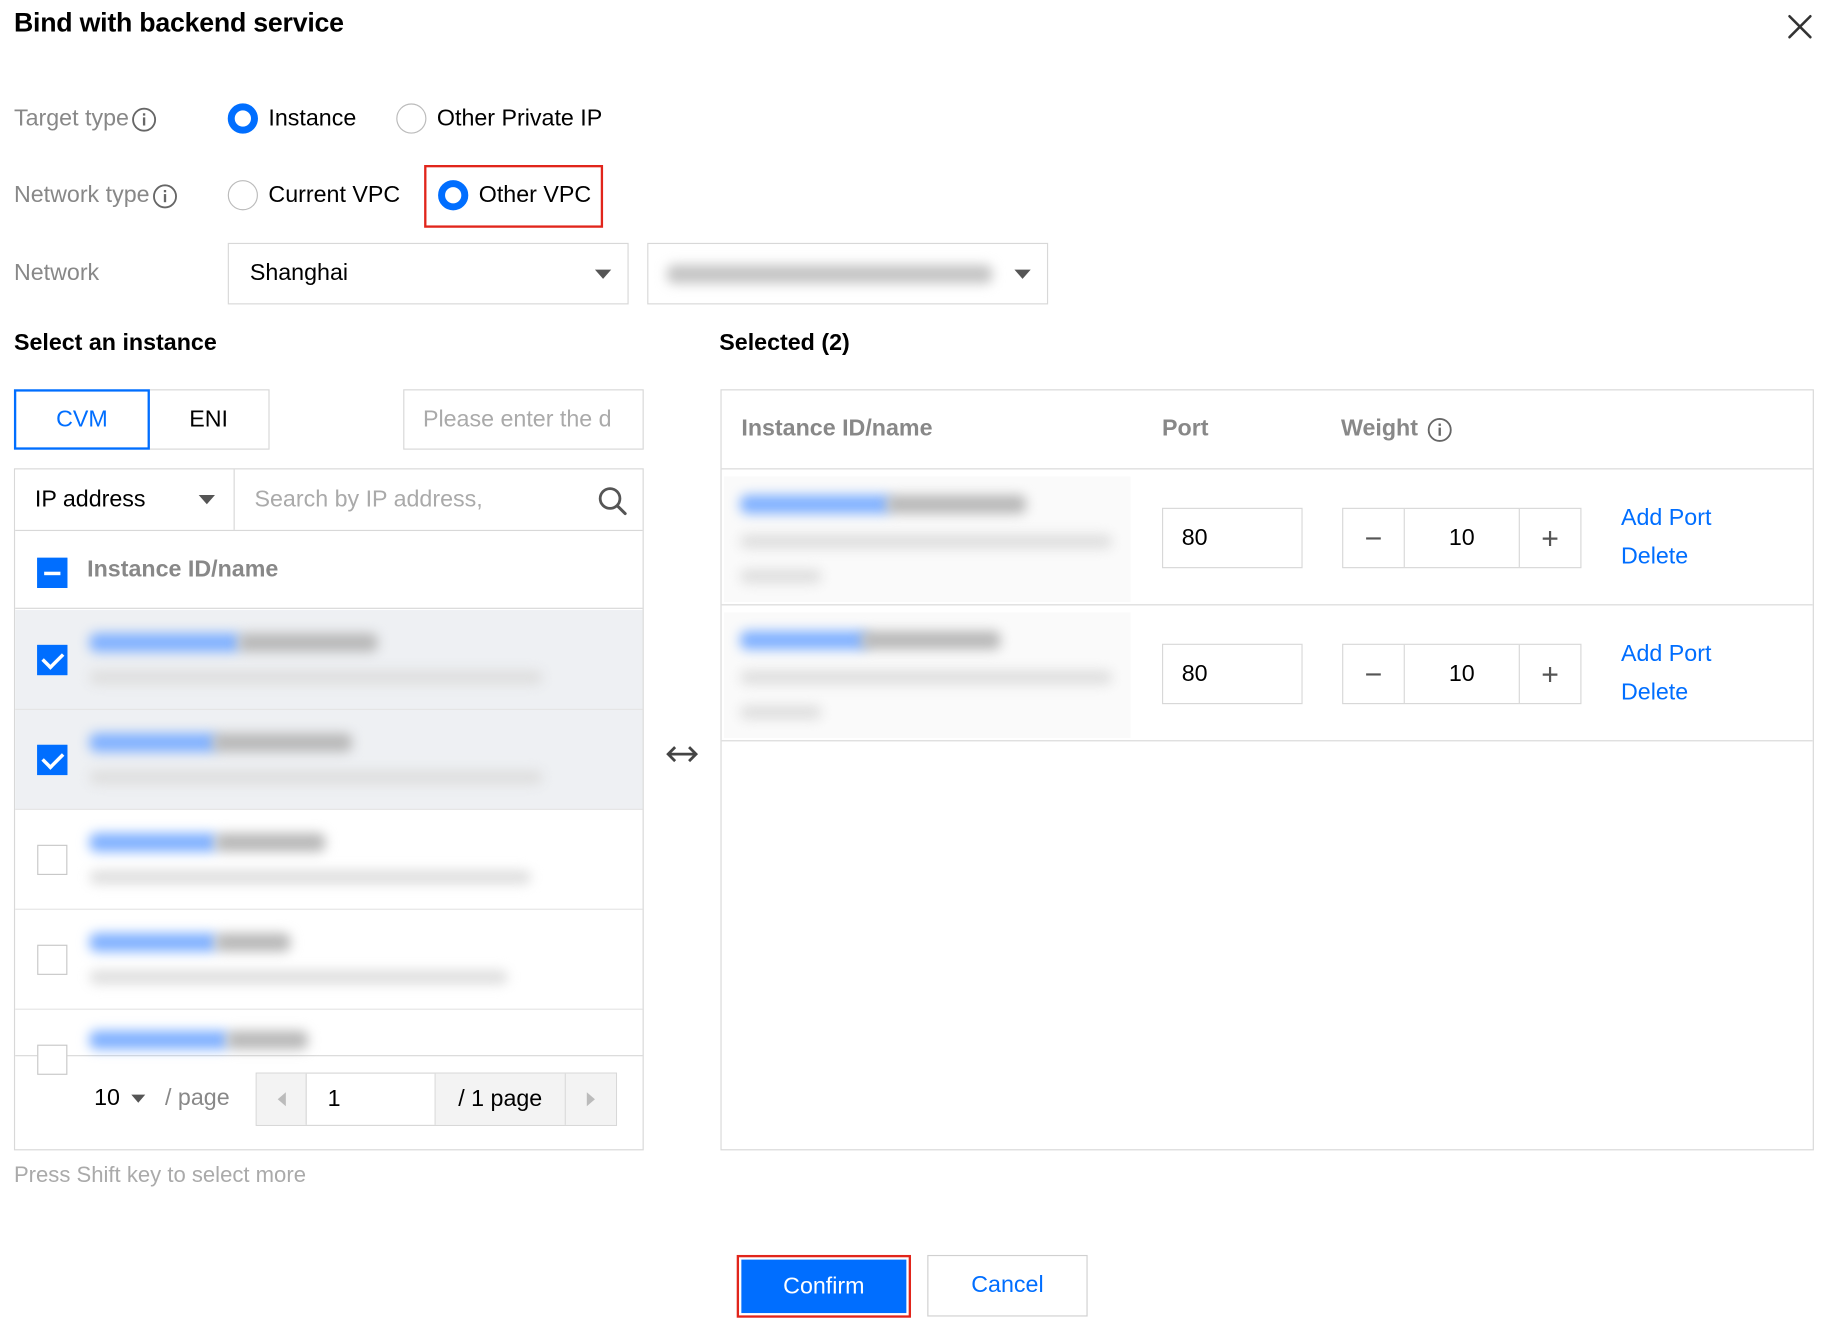  What do you see at coordinates (500, 1099) in the screenshot?
I see `total-pages-label: / 1 page` at bounding box center [500, 1099].